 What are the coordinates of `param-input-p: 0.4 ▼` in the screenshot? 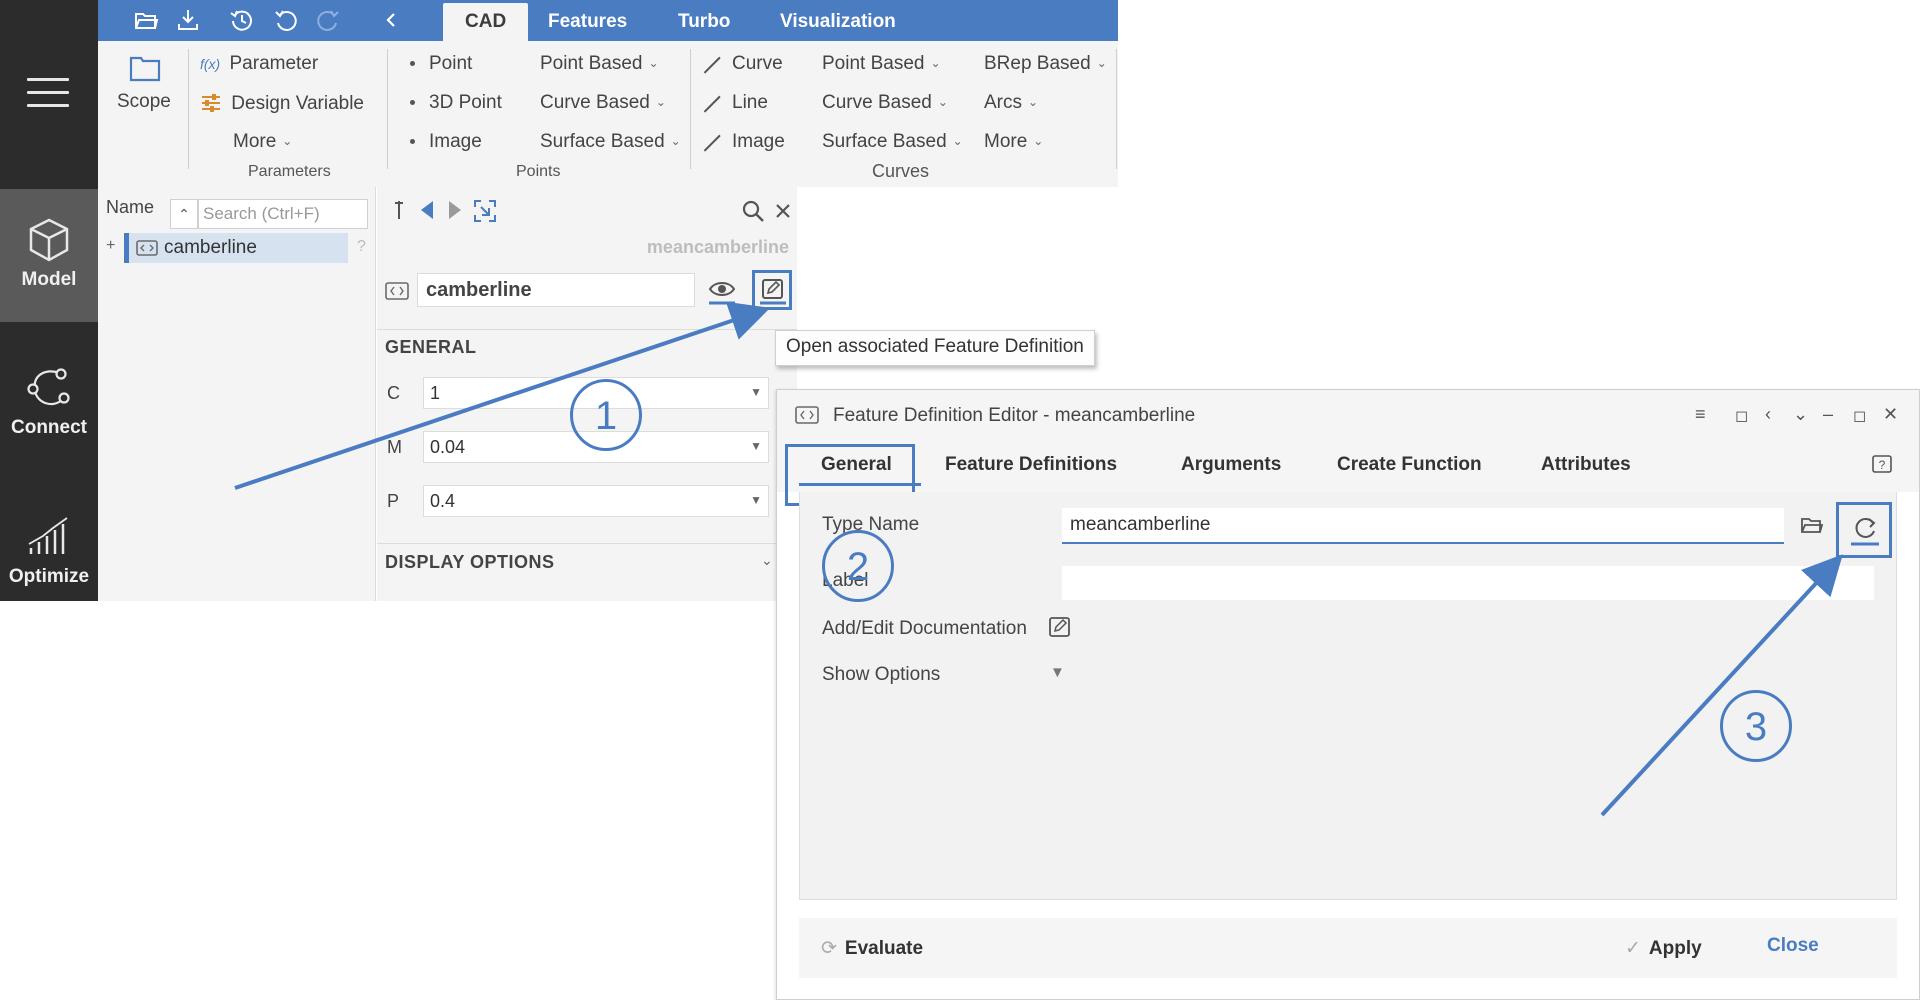 It's located at (596, 501).